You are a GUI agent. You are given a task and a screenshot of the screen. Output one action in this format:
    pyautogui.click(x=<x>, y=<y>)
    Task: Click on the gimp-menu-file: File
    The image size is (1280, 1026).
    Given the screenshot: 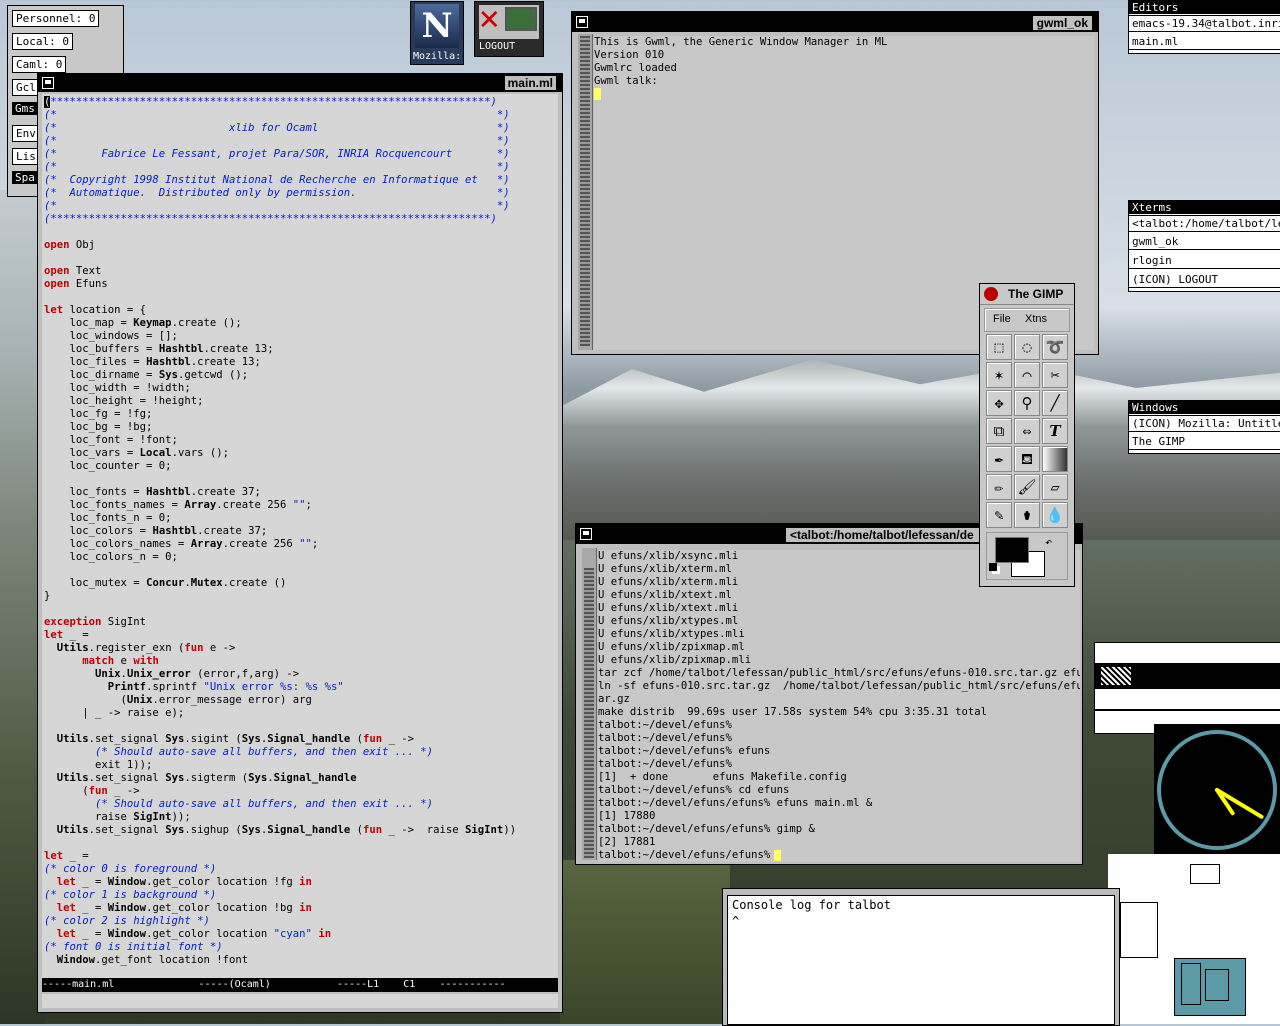 What is the action you would take?
    pyautogui.click(x=1002, y=319)
    